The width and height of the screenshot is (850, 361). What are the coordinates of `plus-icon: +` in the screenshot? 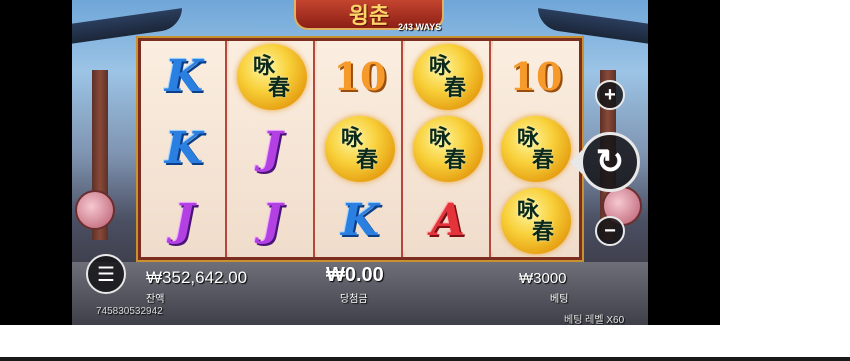 It's located at (610, 94).